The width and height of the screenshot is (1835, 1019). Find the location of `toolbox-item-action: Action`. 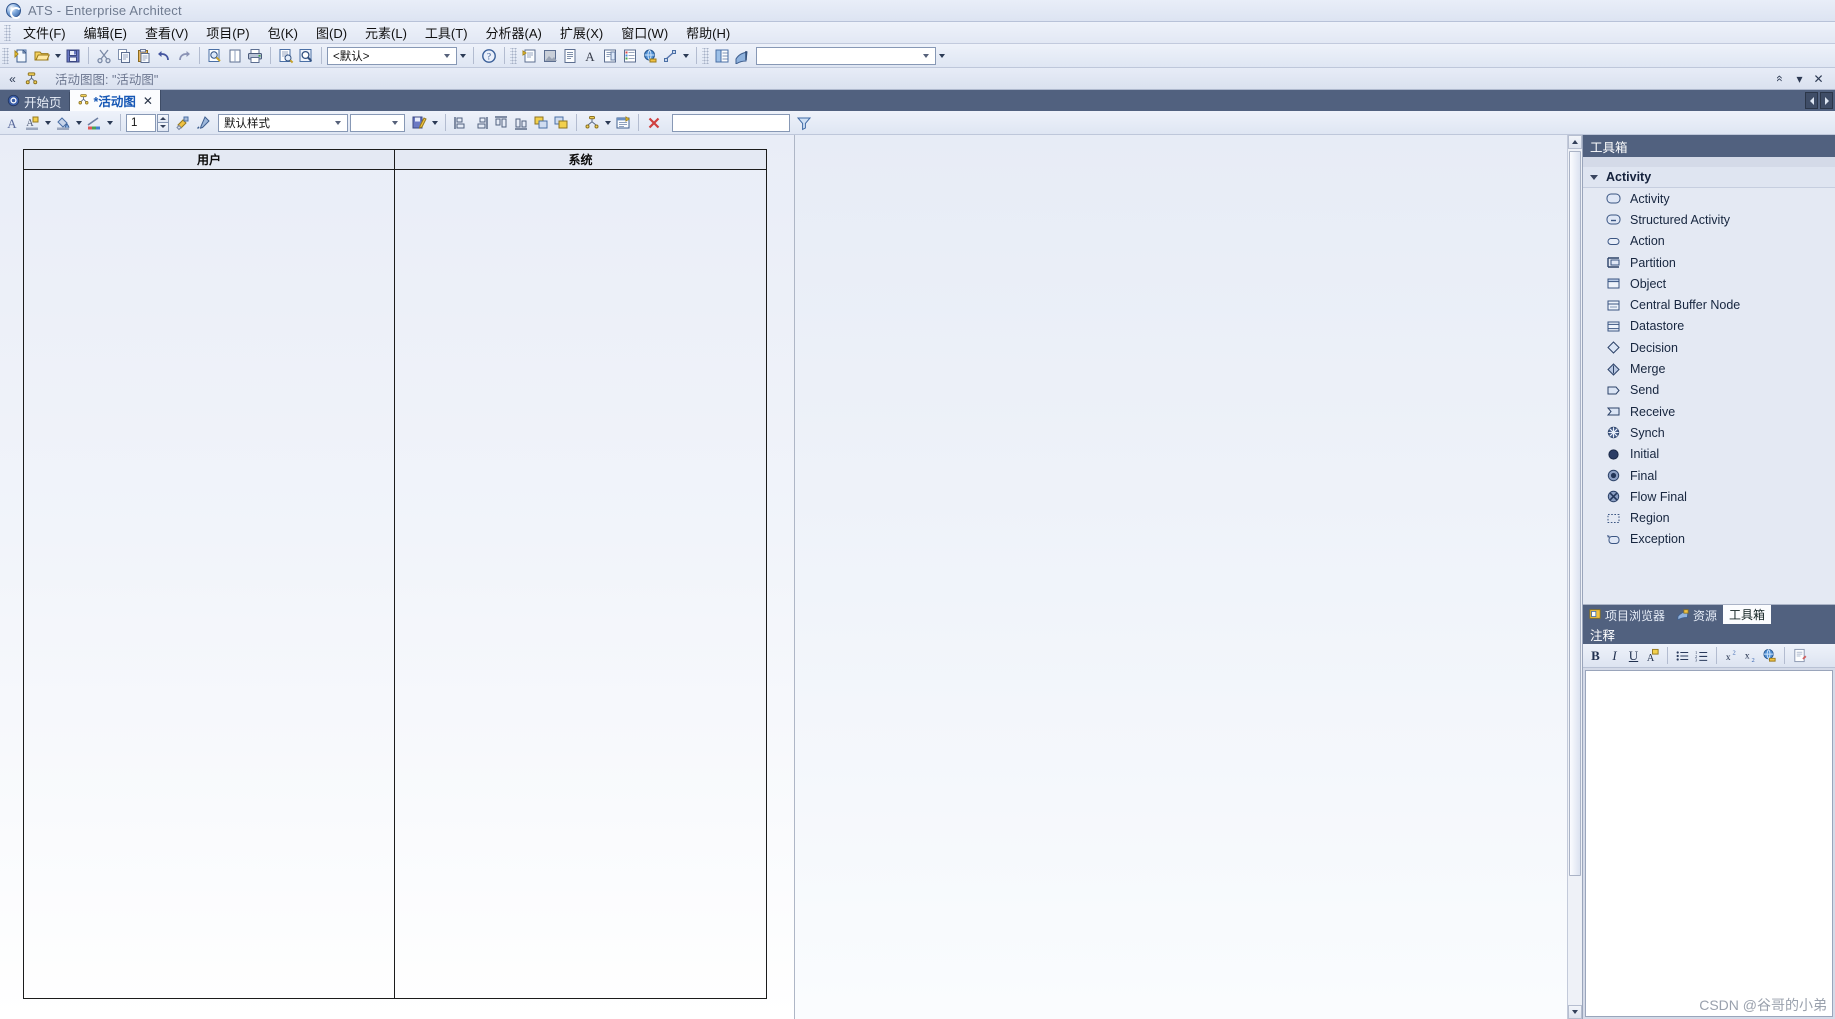

toolbox-item-action: Action is located at coordinates (1709, 241).